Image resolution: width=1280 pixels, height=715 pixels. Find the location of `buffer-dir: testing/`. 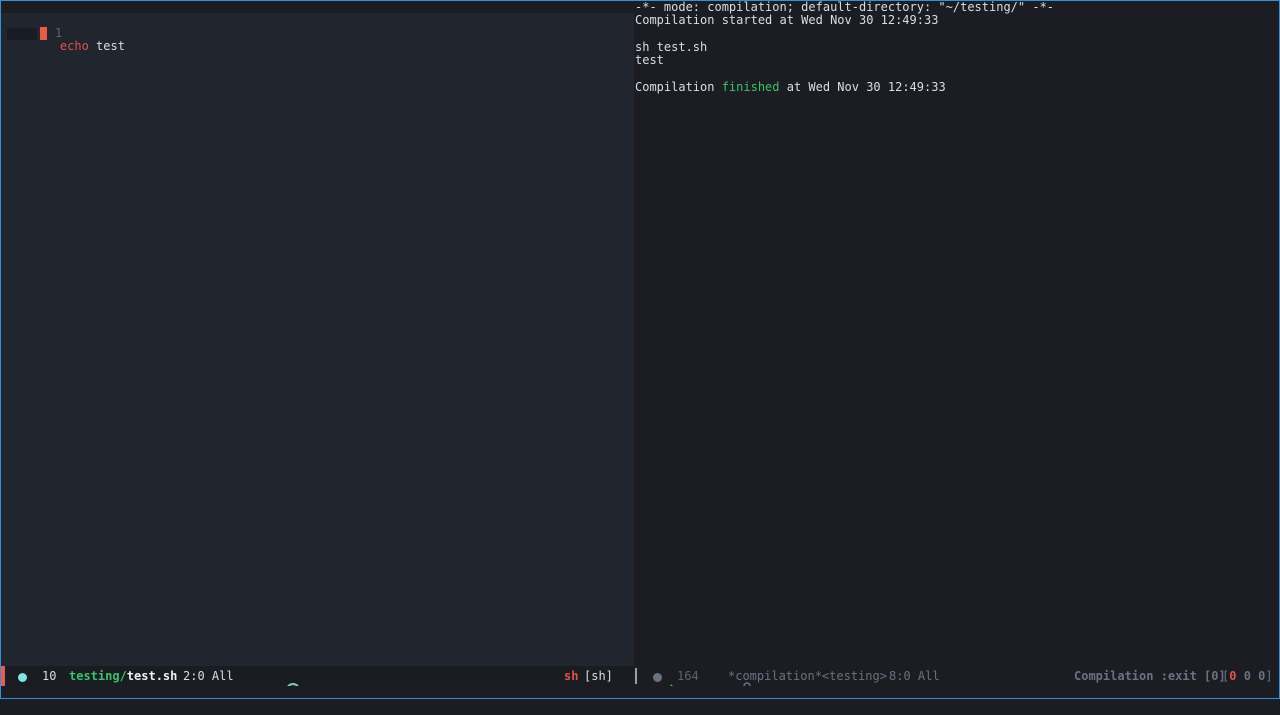

buffer-dir: testing/ is located at coordinates (98, 676).